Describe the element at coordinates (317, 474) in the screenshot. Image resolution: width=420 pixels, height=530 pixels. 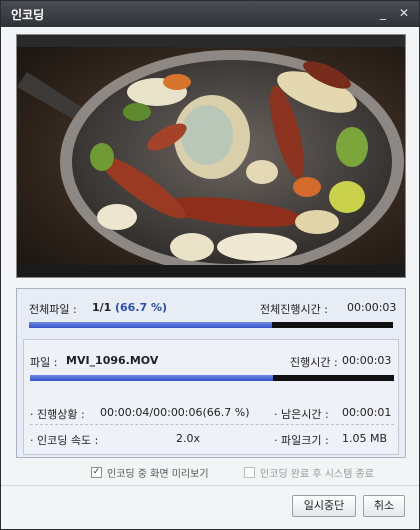
I see `shutdown-option-label: 인코딩 완료 후 시스템 종료` at that location.